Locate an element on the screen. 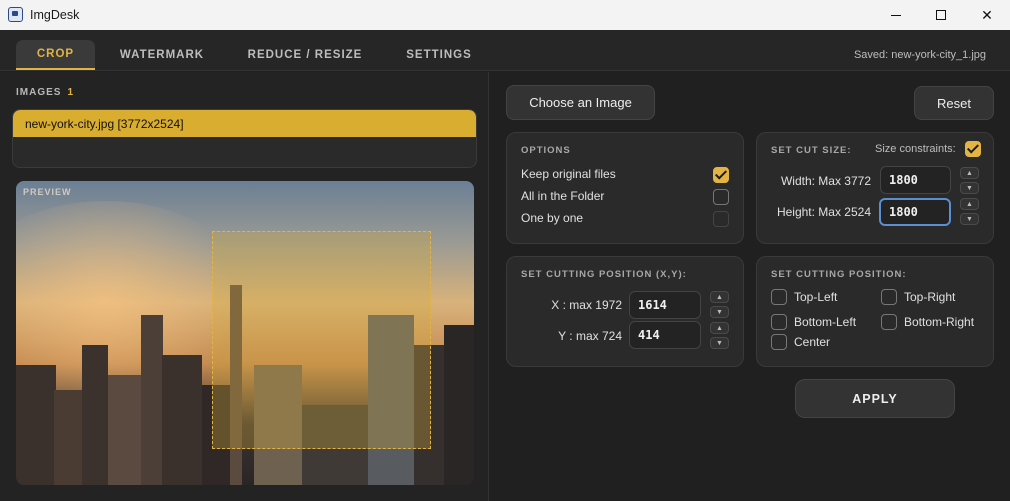 The height and width of the screenshot is (501, 1010). images-header: IMAGES 1 is located at coordinates (45, 92).